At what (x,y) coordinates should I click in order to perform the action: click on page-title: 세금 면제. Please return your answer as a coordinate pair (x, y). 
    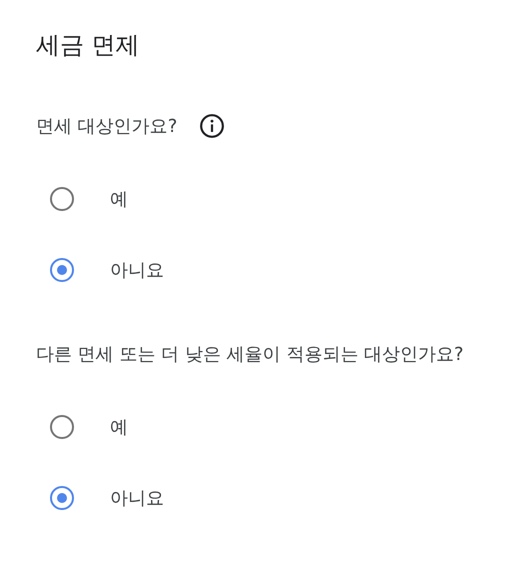
    Looking at the image, I should click on (88, 45).